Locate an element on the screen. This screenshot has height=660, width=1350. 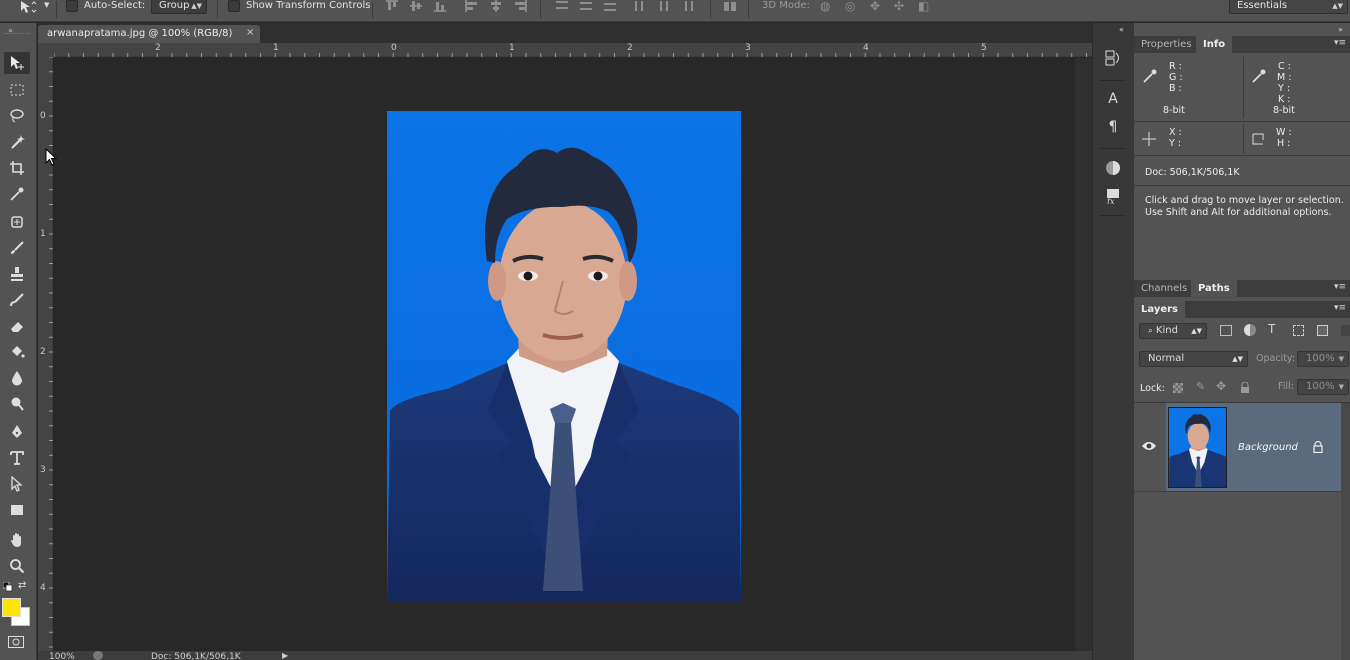
distribute-right-icon is located at coordinates (688, 6).